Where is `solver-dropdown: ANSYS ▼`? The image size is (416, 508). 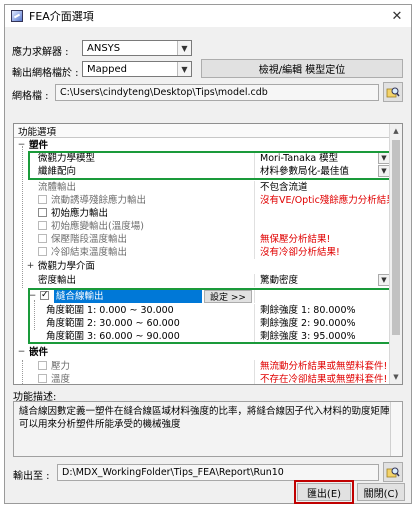 solver-dropdown: ANSYS ▼ is located at coordinates (137, 48).